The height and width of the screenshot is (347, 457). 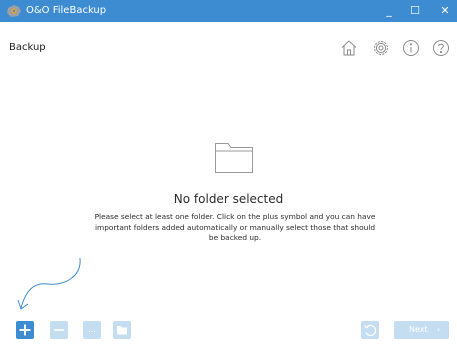 I want to click on hint-arrow-icon, so click(x=52, y=285).